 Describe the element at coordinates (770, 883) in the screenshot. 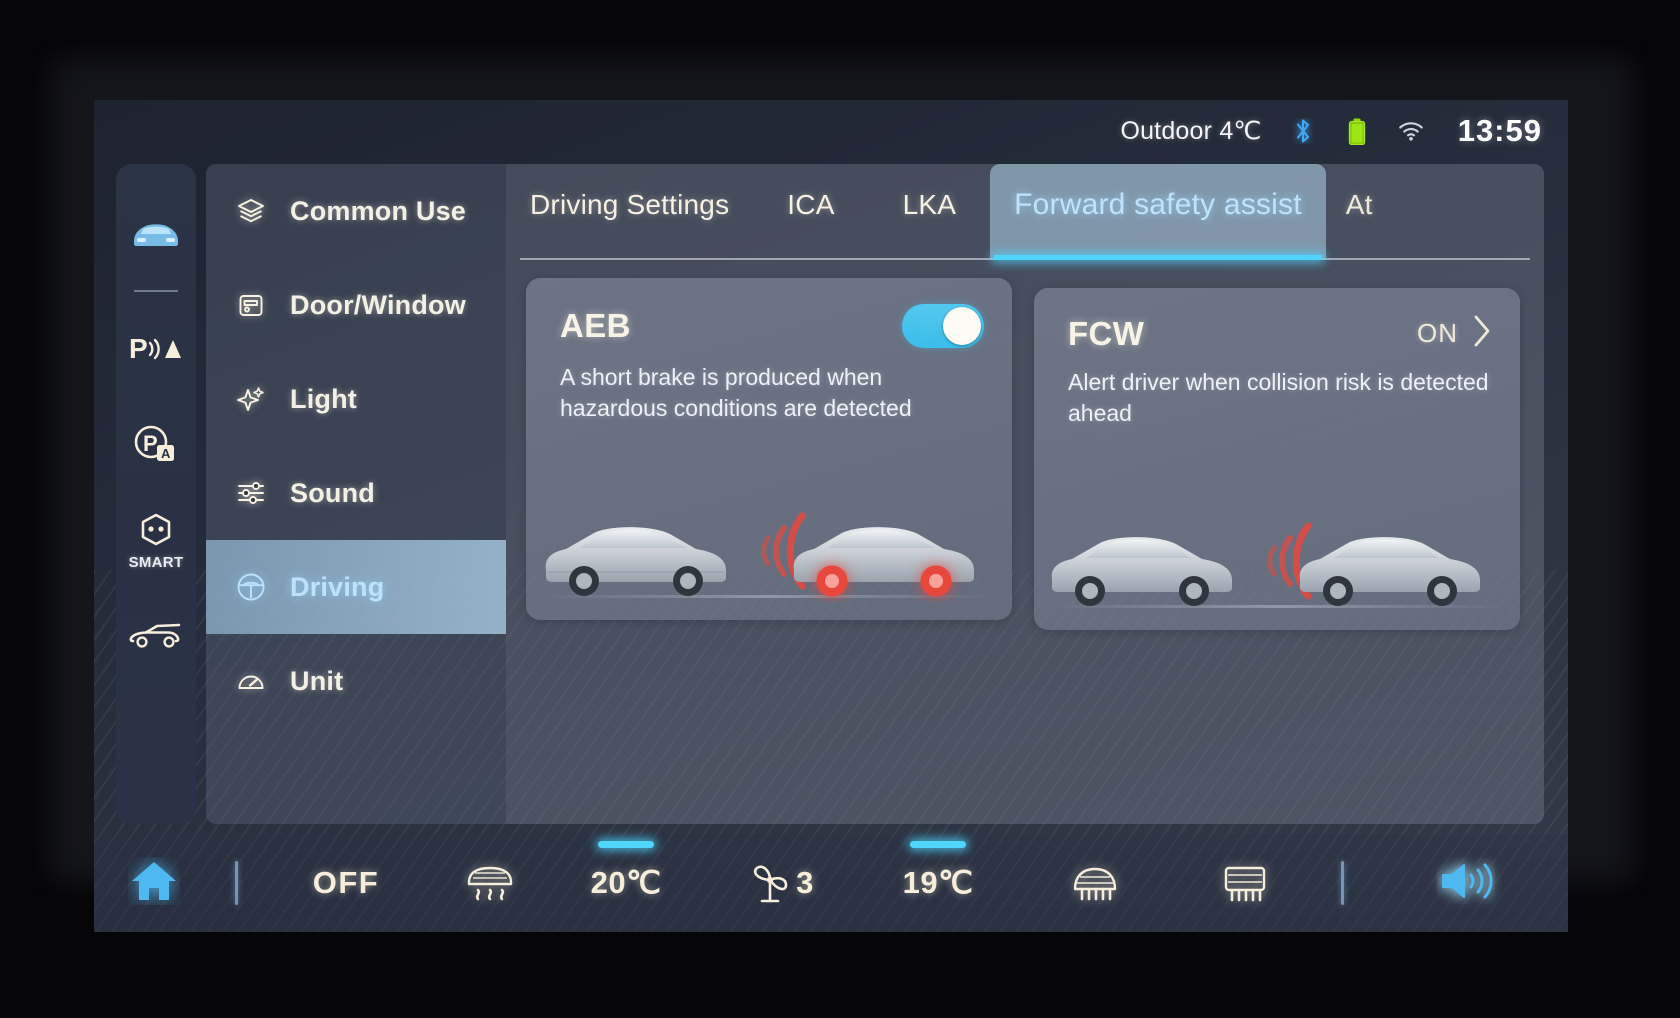

I see `fan-icon` at that location.